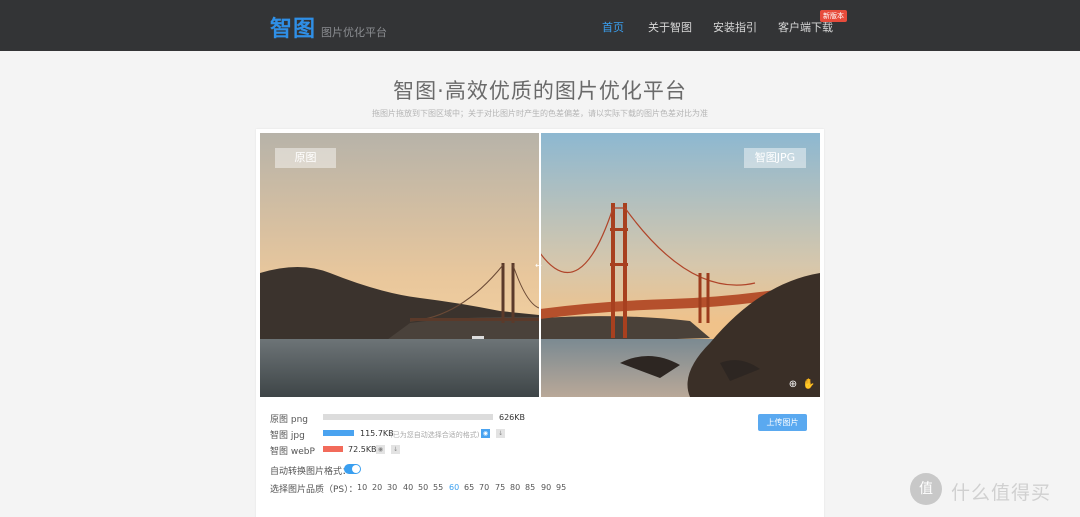 This screenshot has width=1080, height=517. I want to click on auto-convert-label: 自动转换图片格式：, so click(311, 472).